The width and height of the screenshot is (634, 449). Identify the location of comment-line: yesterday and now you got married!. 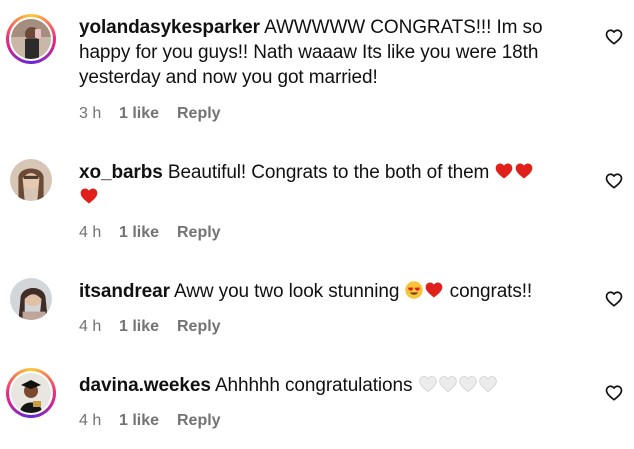
(228, 77).